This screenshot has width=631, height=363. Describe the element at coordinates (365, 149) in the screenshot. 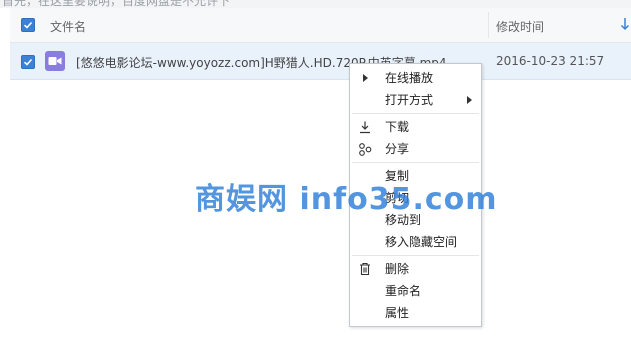

I see `share-icon` at that location.